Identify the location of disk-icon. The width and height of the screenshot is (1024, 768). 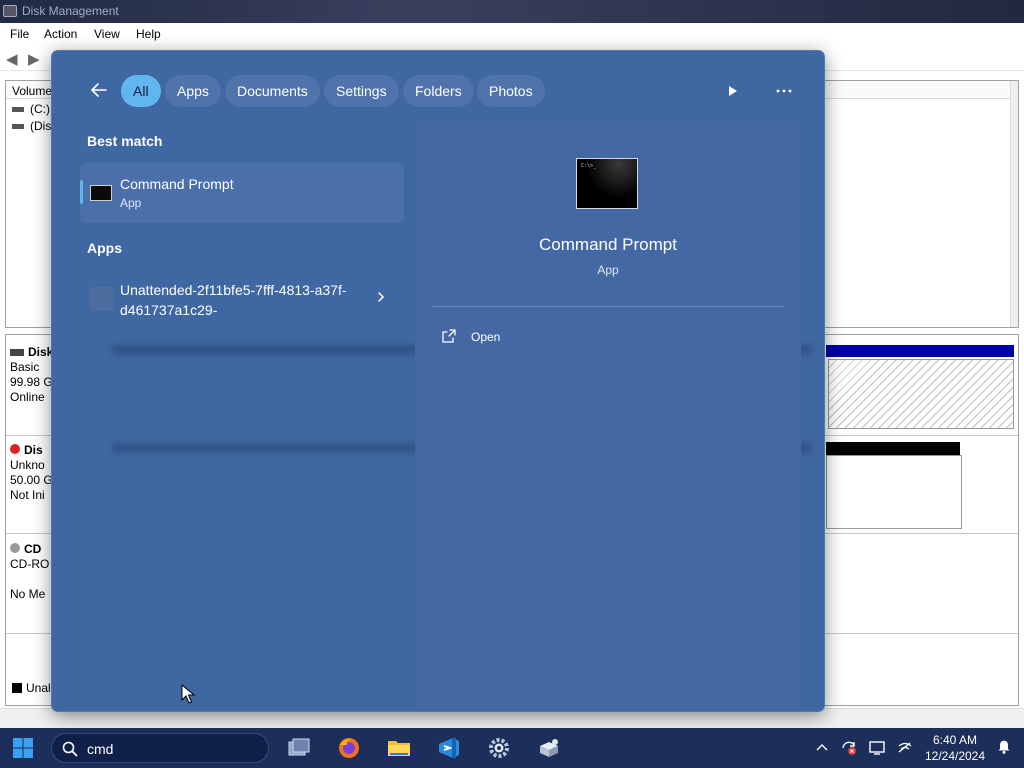
(17, 352).